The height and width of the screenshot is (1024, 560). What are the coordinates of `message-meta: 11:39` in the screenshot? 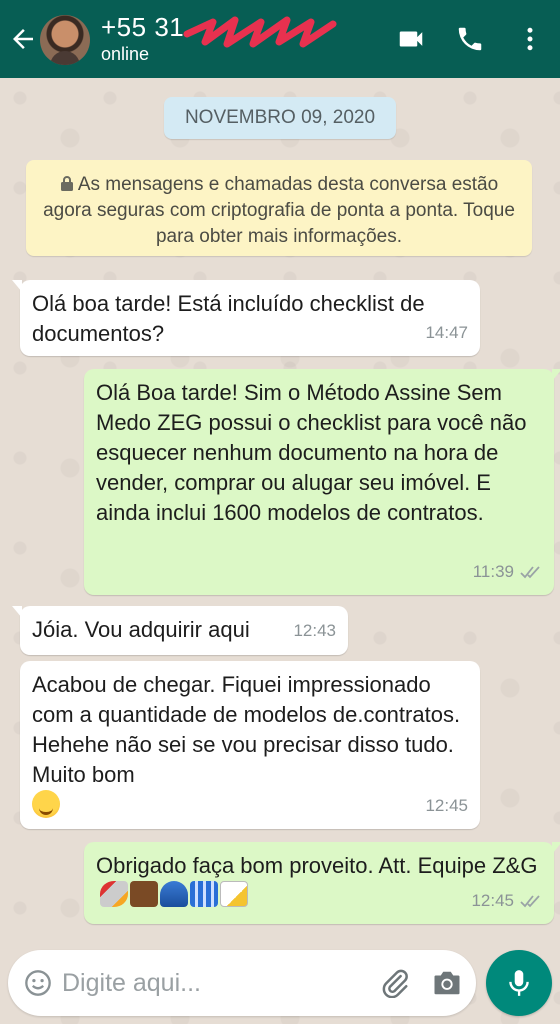 It's located at (507, 572).